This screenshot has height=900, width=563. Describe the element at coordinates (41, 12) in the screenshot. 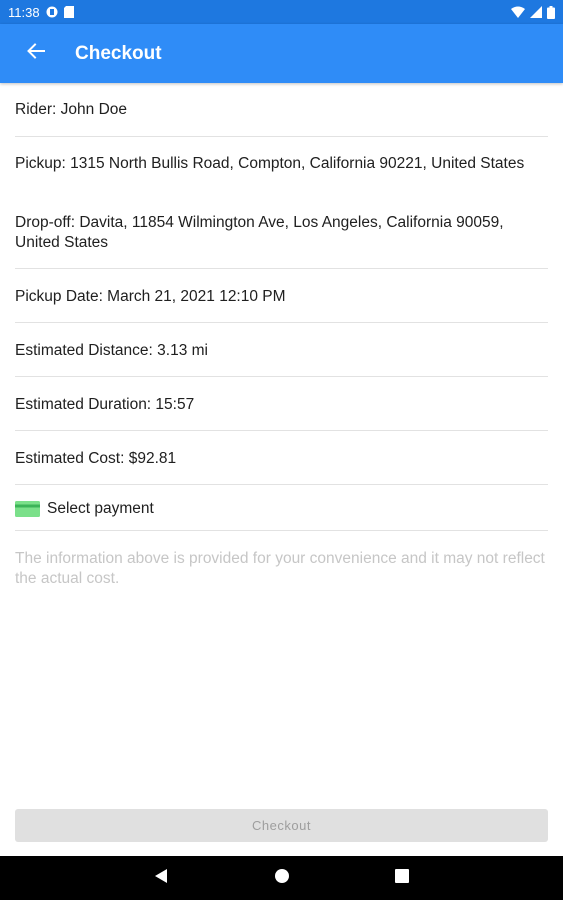

I see `status-left: 11:38` at that location.